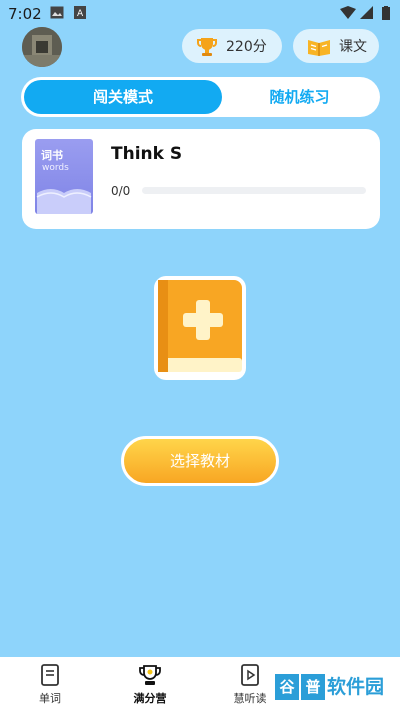 The height and width of the screenshot is (711, 400). I want to click on image-icon, so click(57, 12).